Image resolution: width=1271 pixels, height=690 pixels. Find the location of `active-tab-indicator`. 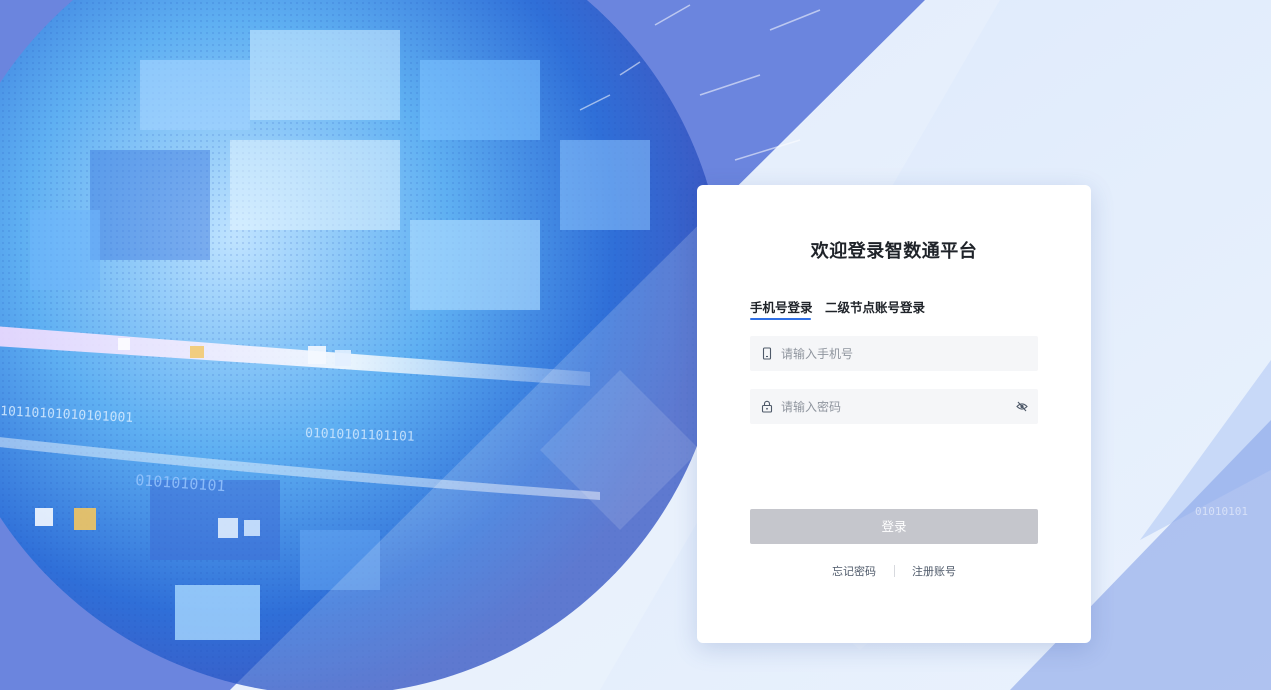

active-tab-indicator is located at coordinates (780, 319).